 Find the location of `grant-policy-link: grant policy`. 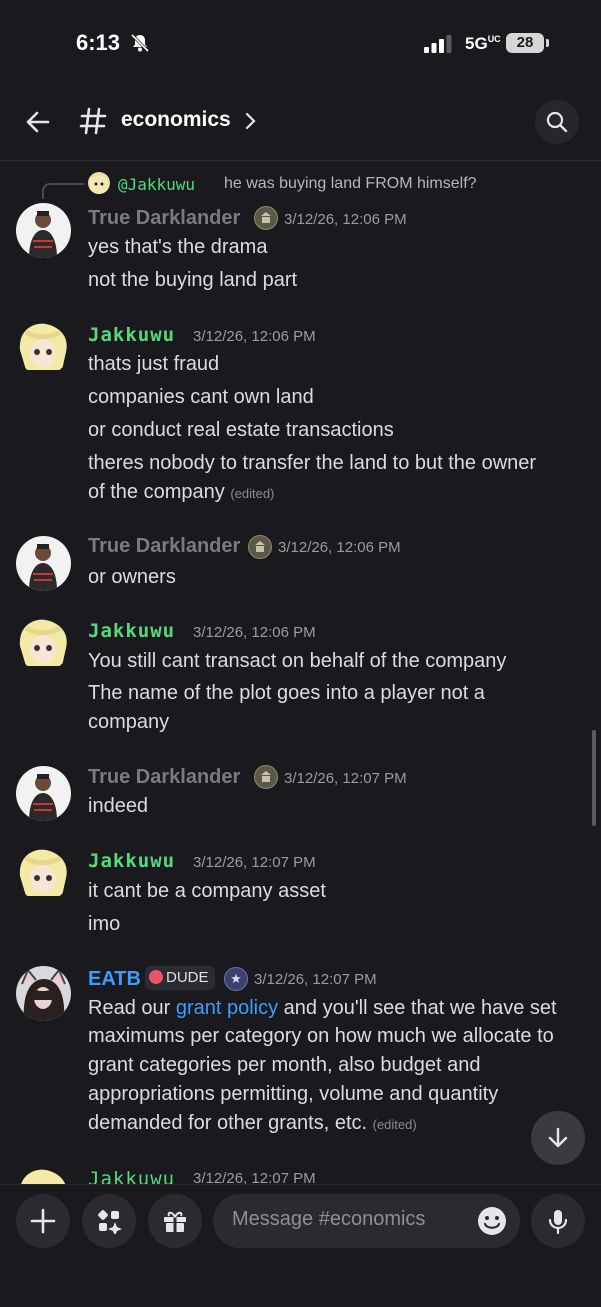

grant-policy-link: grant policy is located at coordinates (227, 1008).